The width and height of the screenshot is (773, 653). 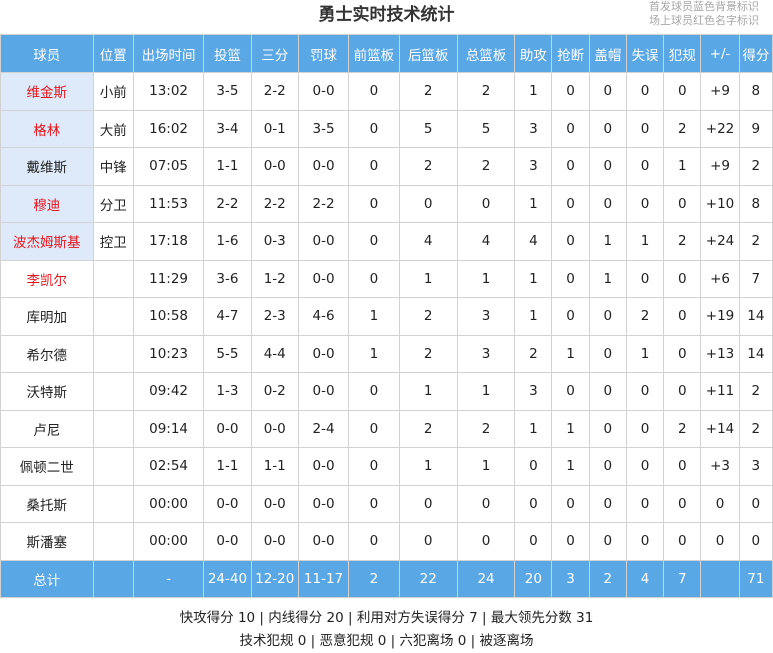 What do you see at coordinates (168, 203) in the screenshot?
I see `stat-min: 11:53` at bounding box center [168, 203].